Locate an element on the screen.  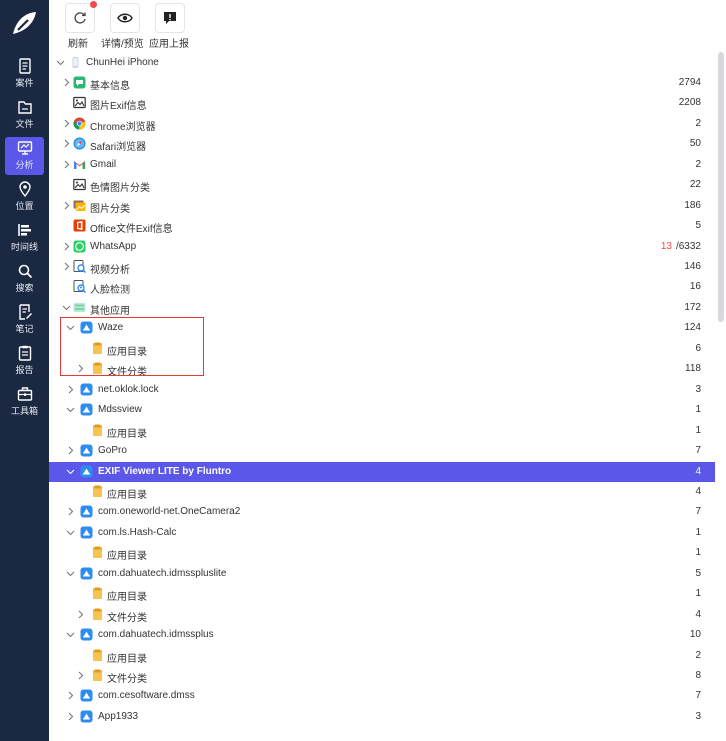
sidebar-item-report: 报告 is located at coordinates (24, 361).